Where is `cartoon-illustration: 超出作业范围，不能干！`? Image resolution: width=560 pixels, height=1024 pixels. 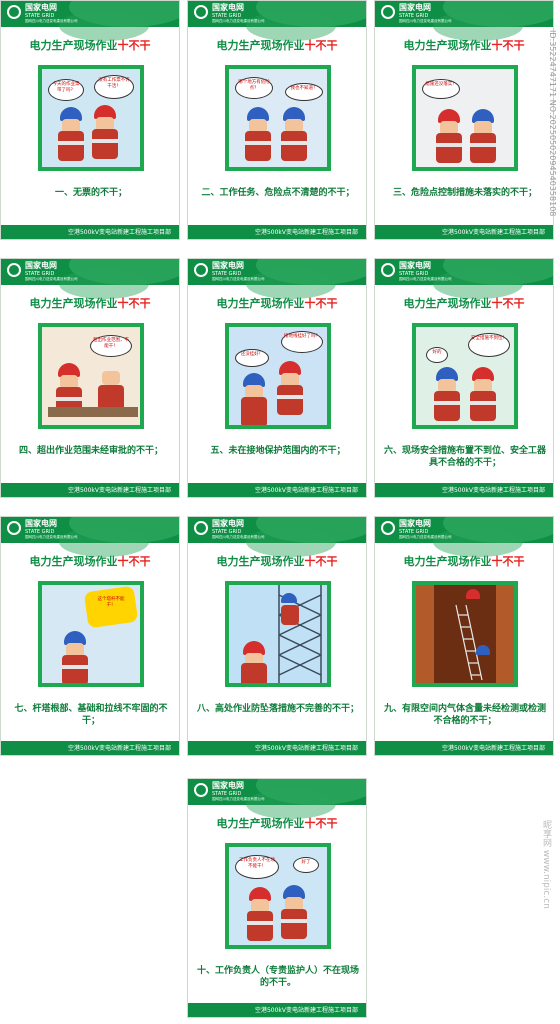 cartoon-illustration: 超出作业范围，不能干！ is located at coordinates (91, 376).